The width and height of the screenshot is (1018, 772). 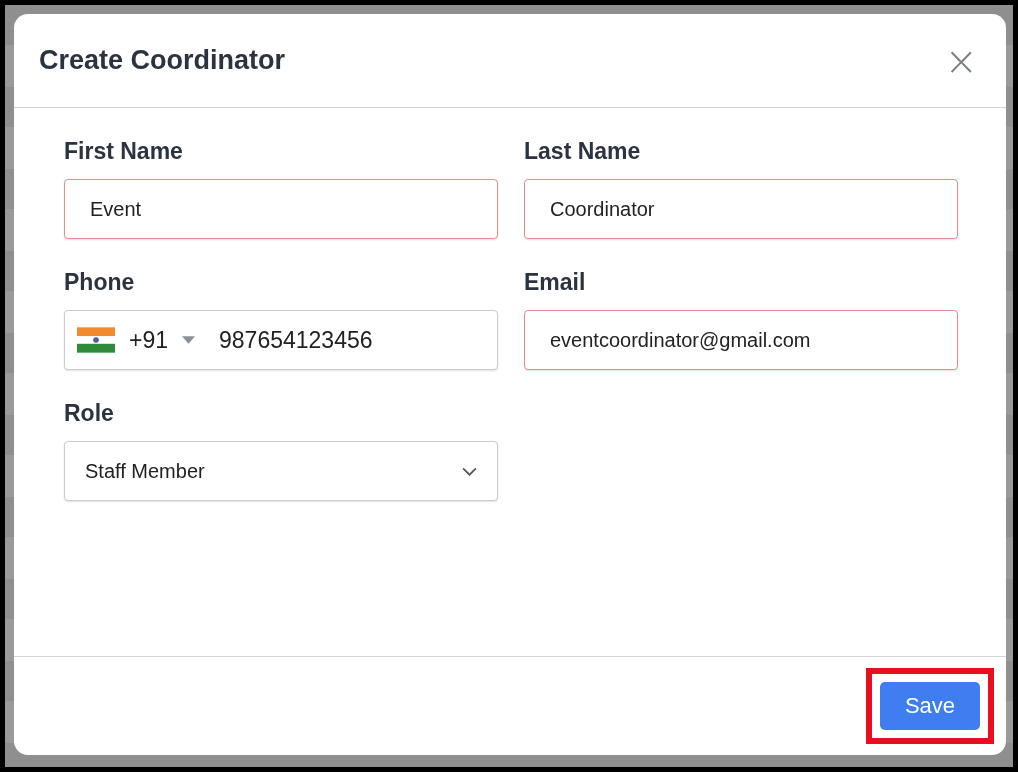 What do you see at coordinates (188, 340) in the screenshot?
I see `dropdown-icon` at bounding box center [188, 340].